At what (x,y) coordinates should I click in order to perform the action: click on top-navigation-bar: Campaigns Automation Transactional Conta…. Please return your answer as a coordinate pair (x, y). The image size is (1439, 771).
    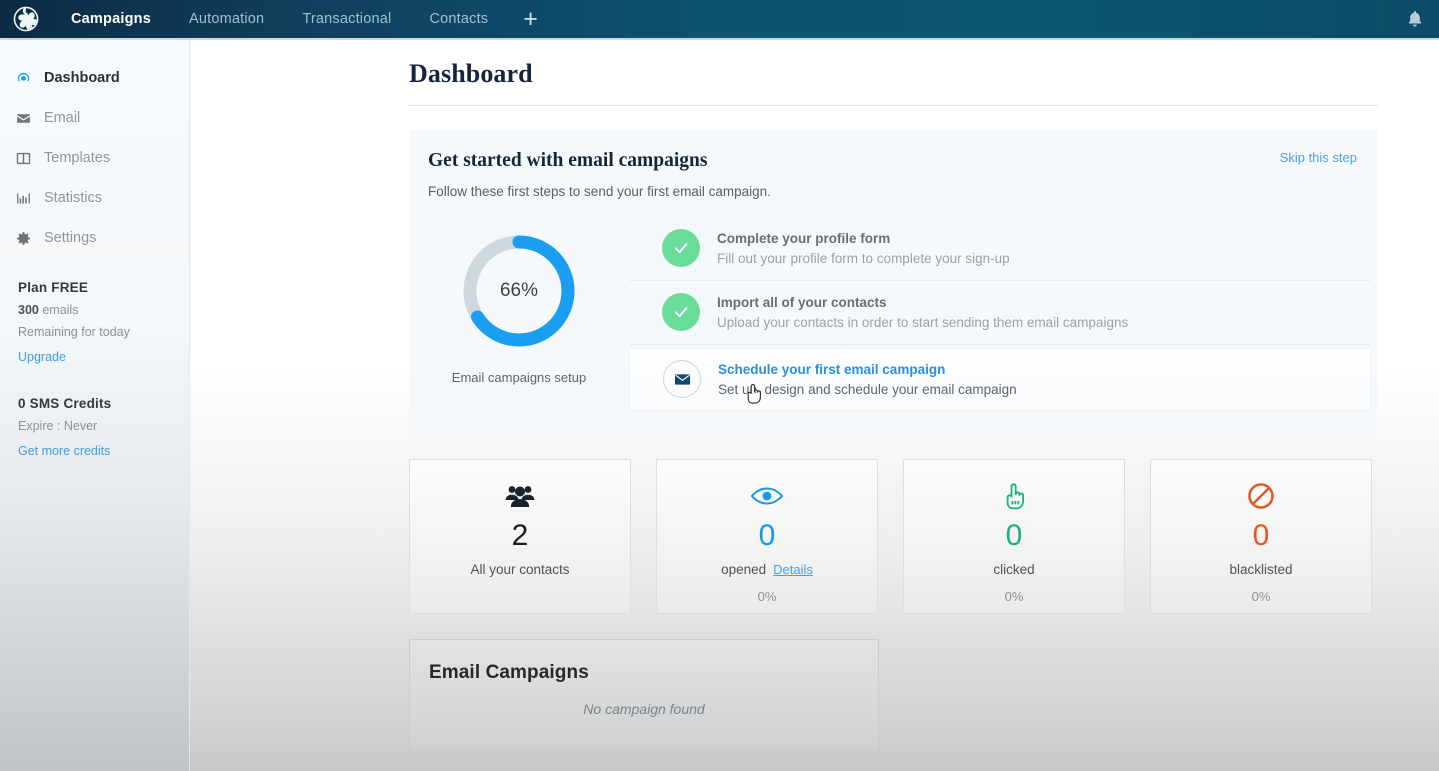
    Looking at the image, I should click on (719, 19).